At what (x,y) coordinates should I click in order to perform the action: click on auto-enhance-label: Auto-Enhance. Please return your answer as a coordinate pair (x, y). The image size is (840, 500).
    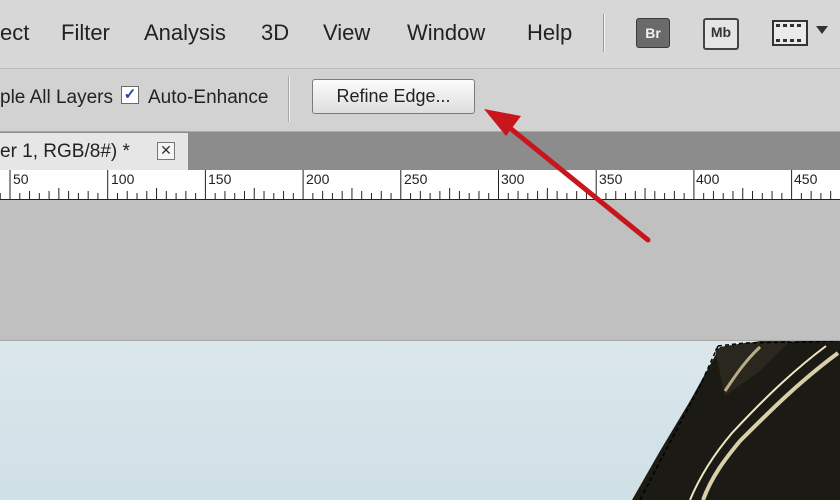
    Looking at the image, I should click on (208, 98).